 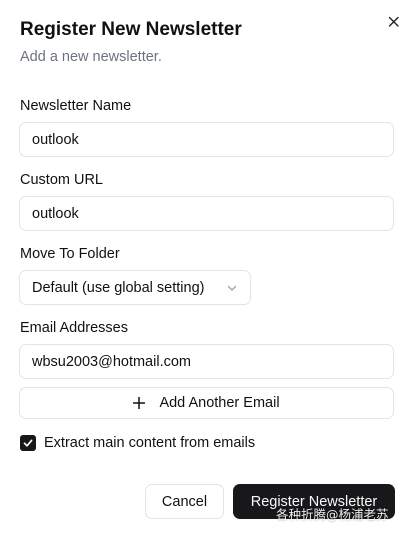 What do you see at coordinates (91, 57) in the screenshot?
I see `dialog-subtitle: Add a new newsletter.` at bounding box center [91, 57].